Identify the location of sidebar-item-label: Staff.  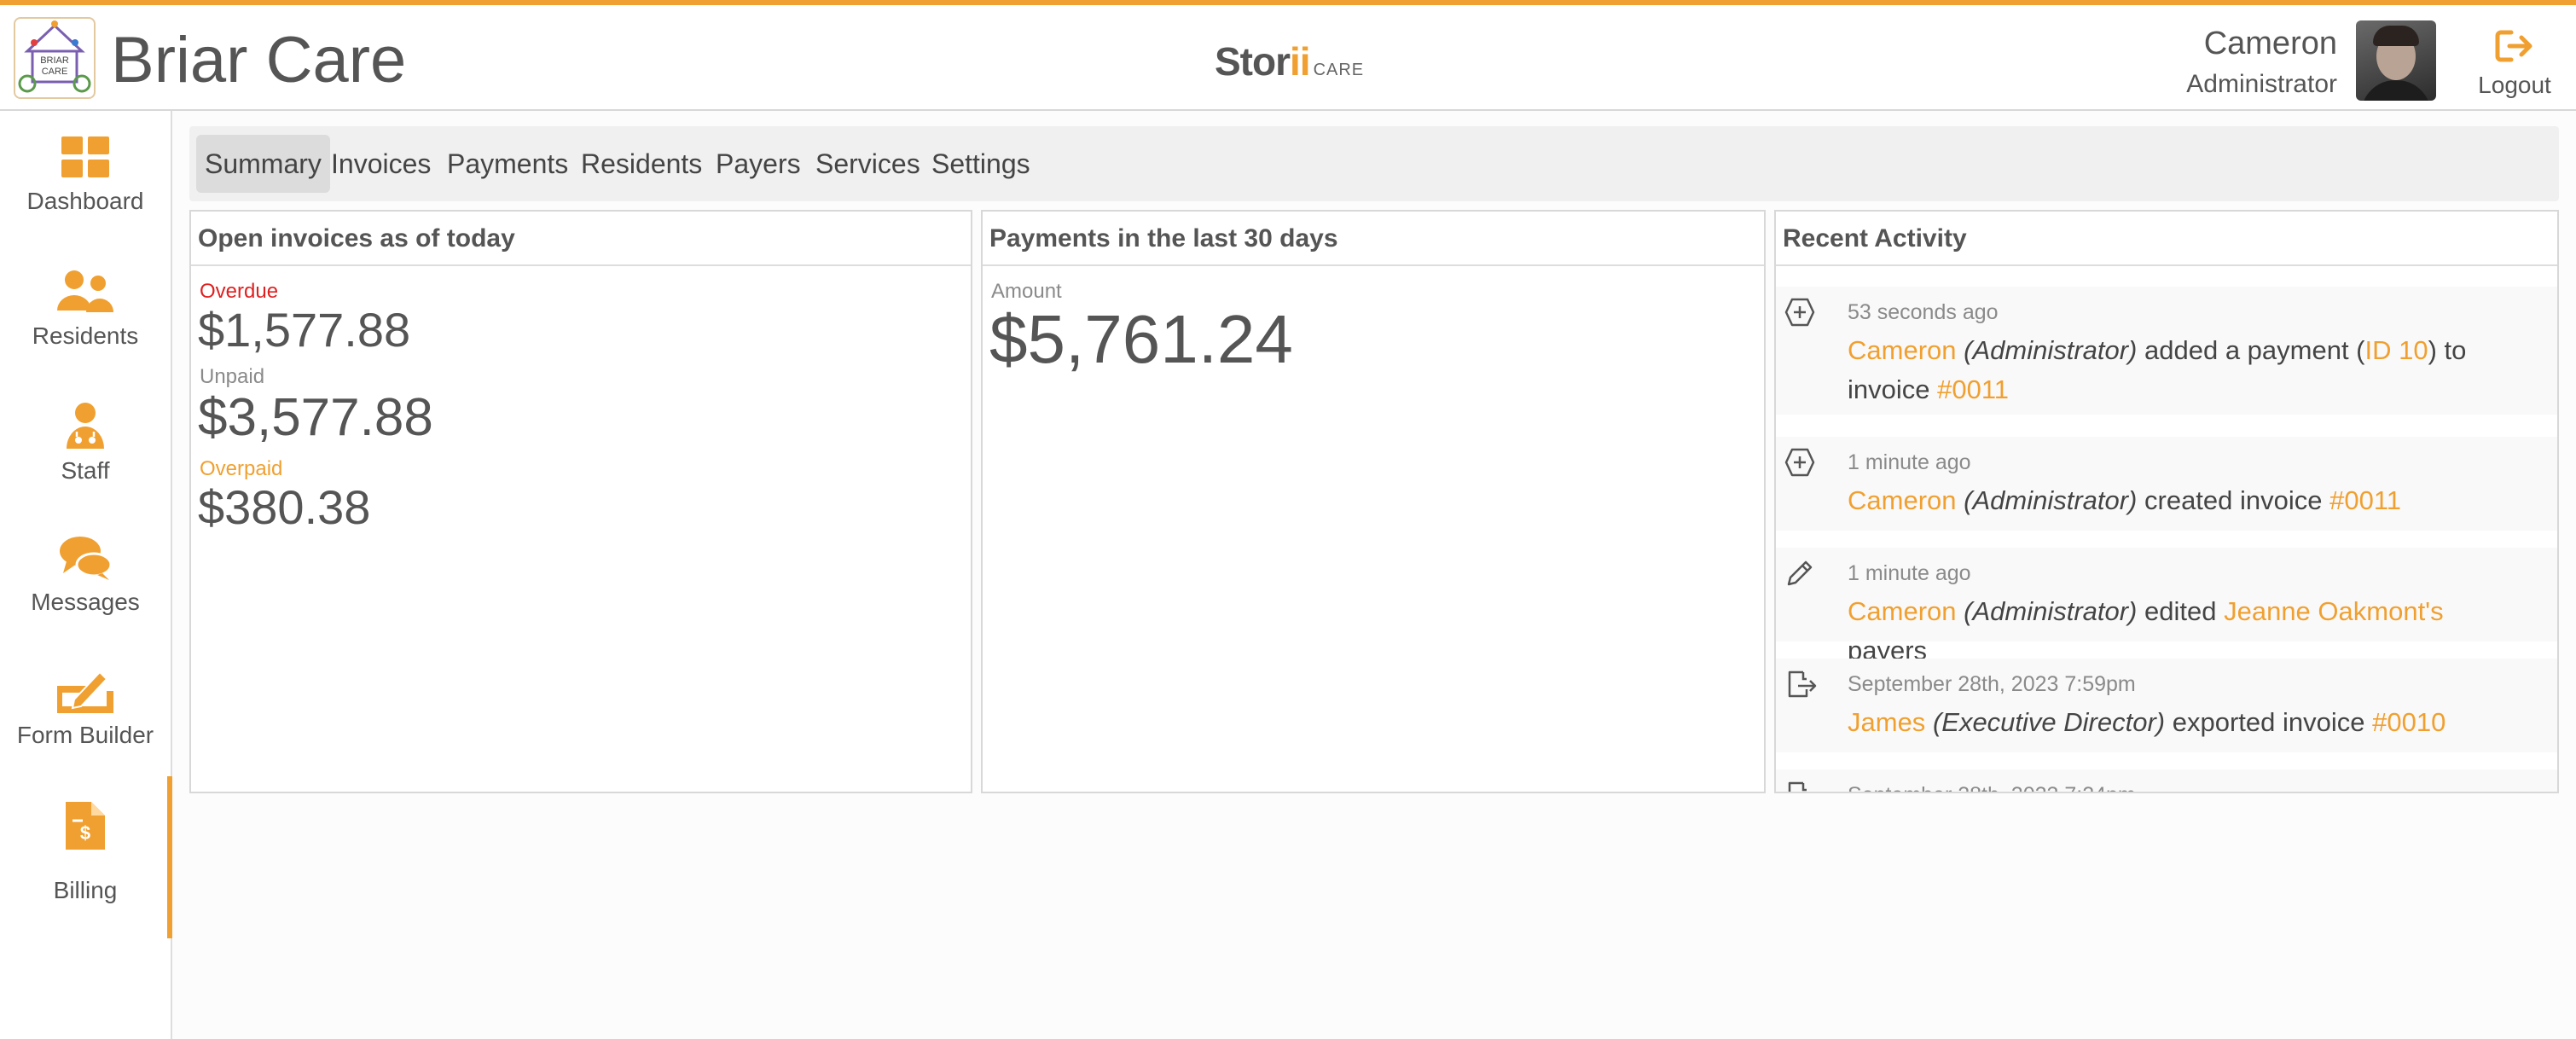
(85, 470).